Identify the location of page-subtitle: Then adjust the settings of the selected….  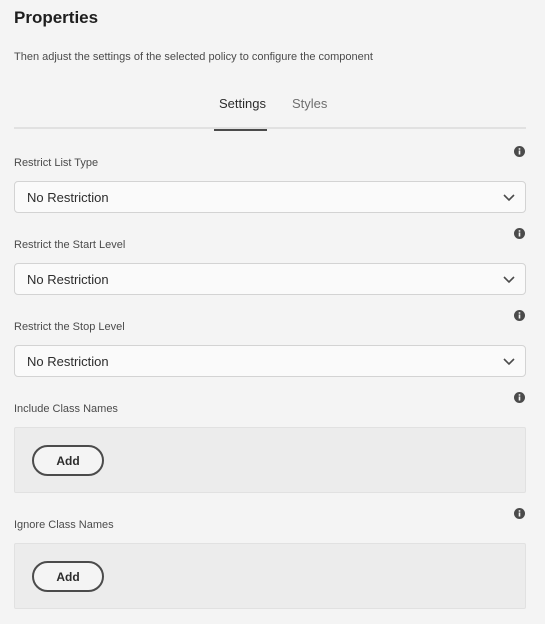
(193, 57).